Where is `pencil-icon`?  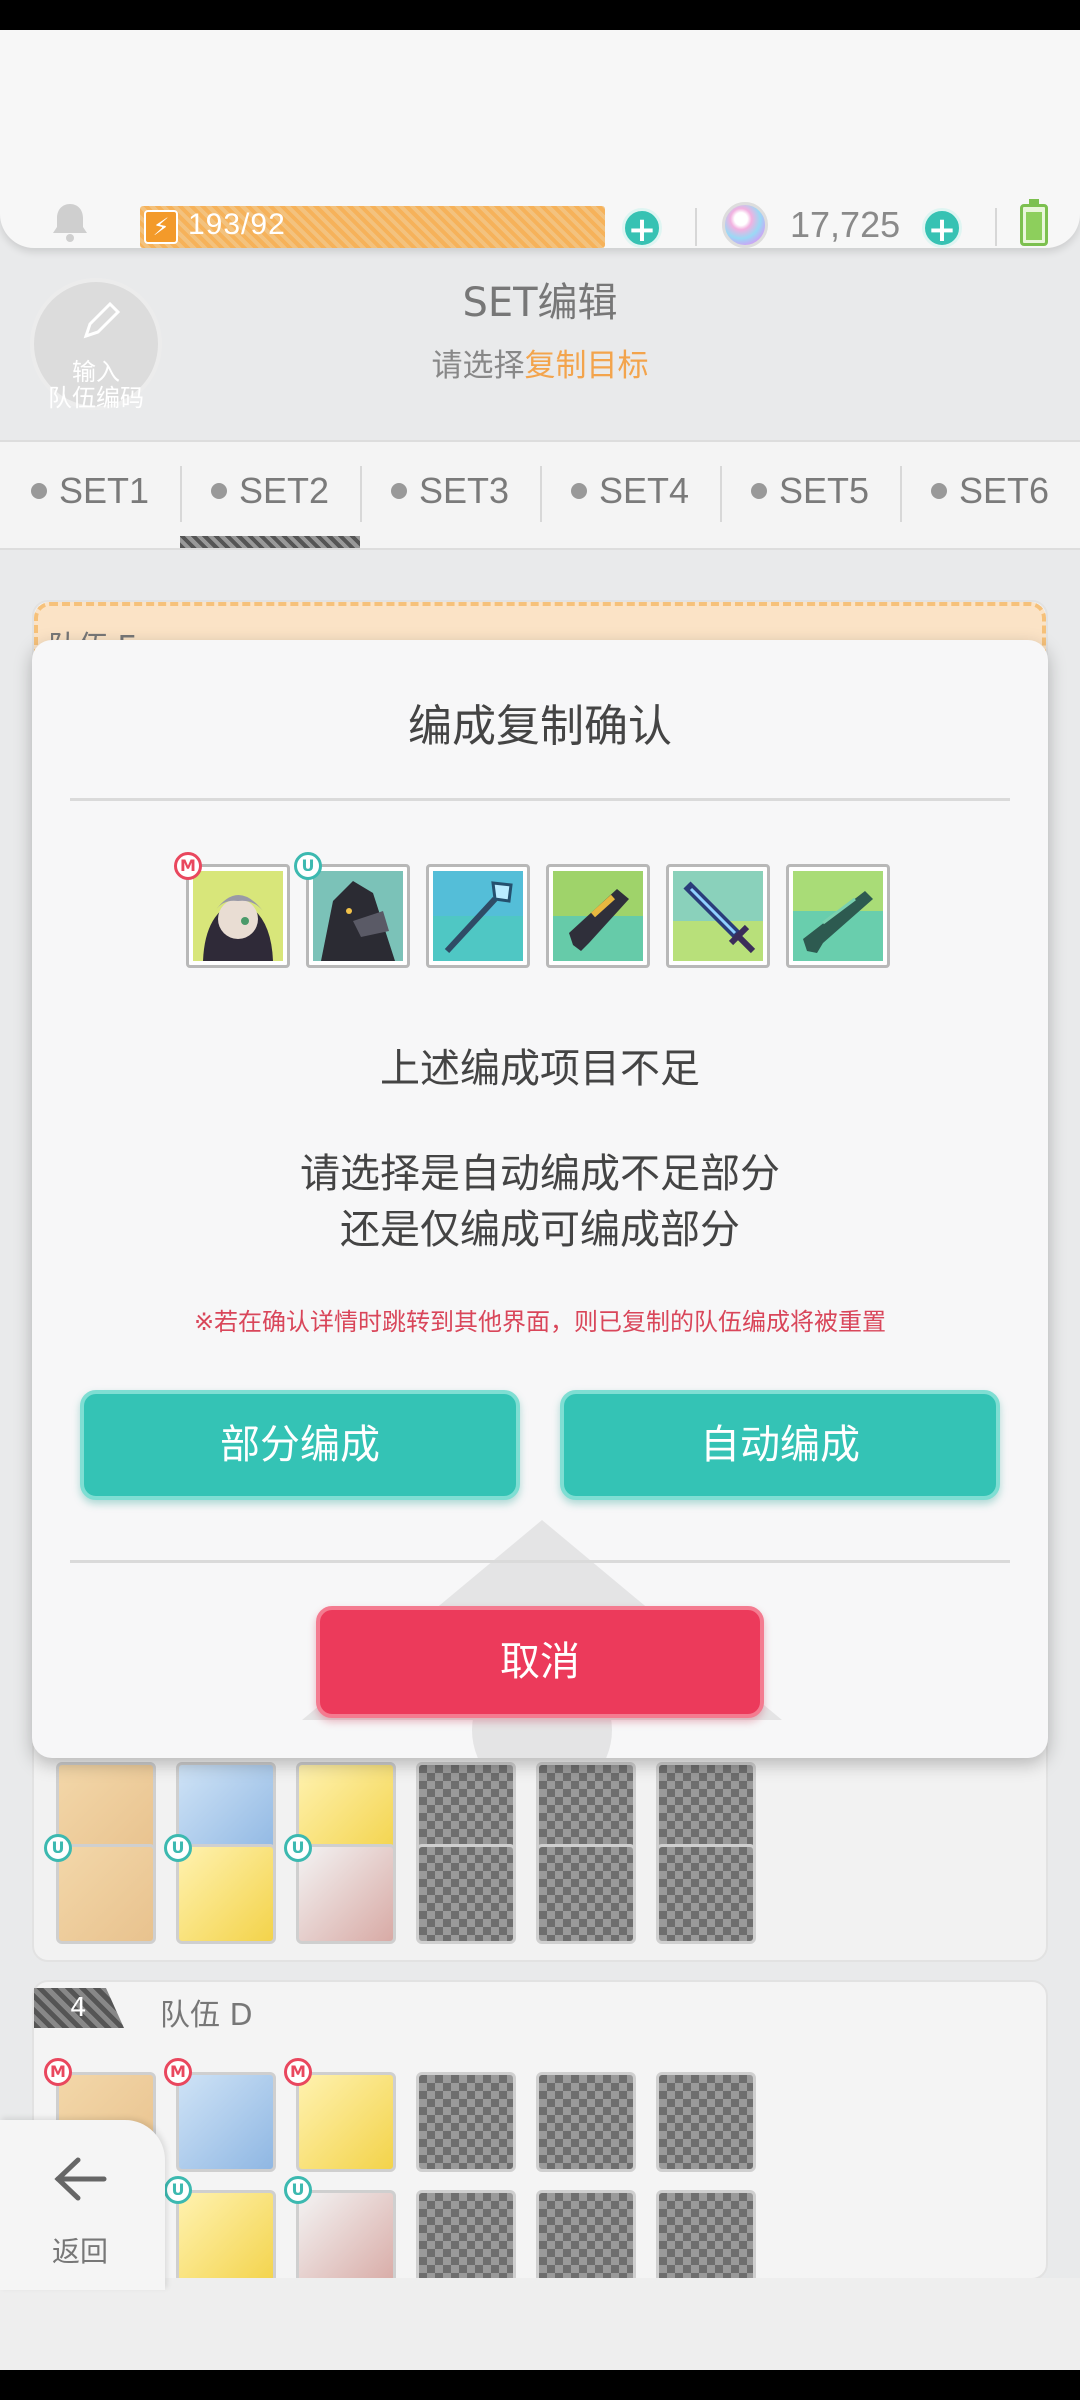
pencil-icon is located at coordinates (102, 320).